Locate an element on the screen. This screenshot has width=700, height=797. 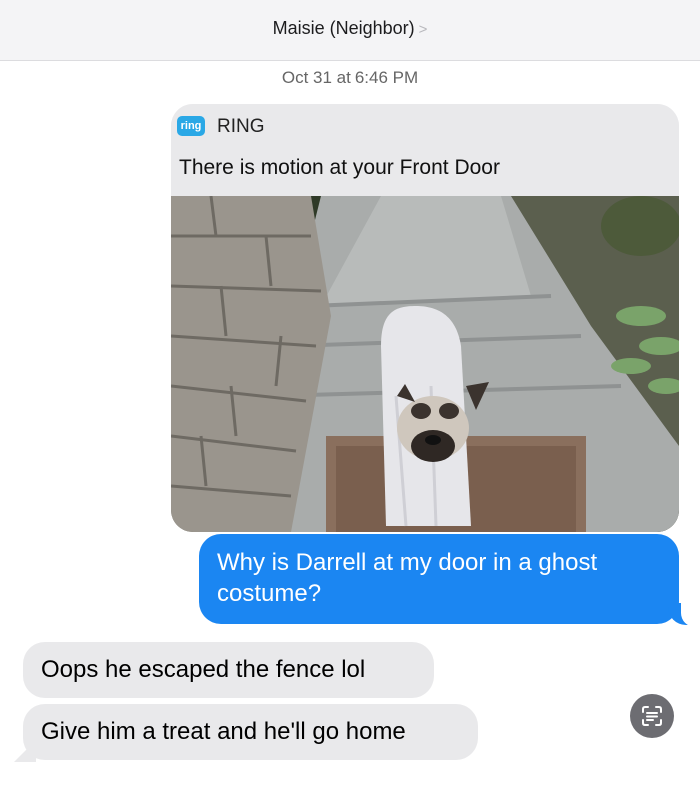
live-text-button is located at coordinates (652, 716).